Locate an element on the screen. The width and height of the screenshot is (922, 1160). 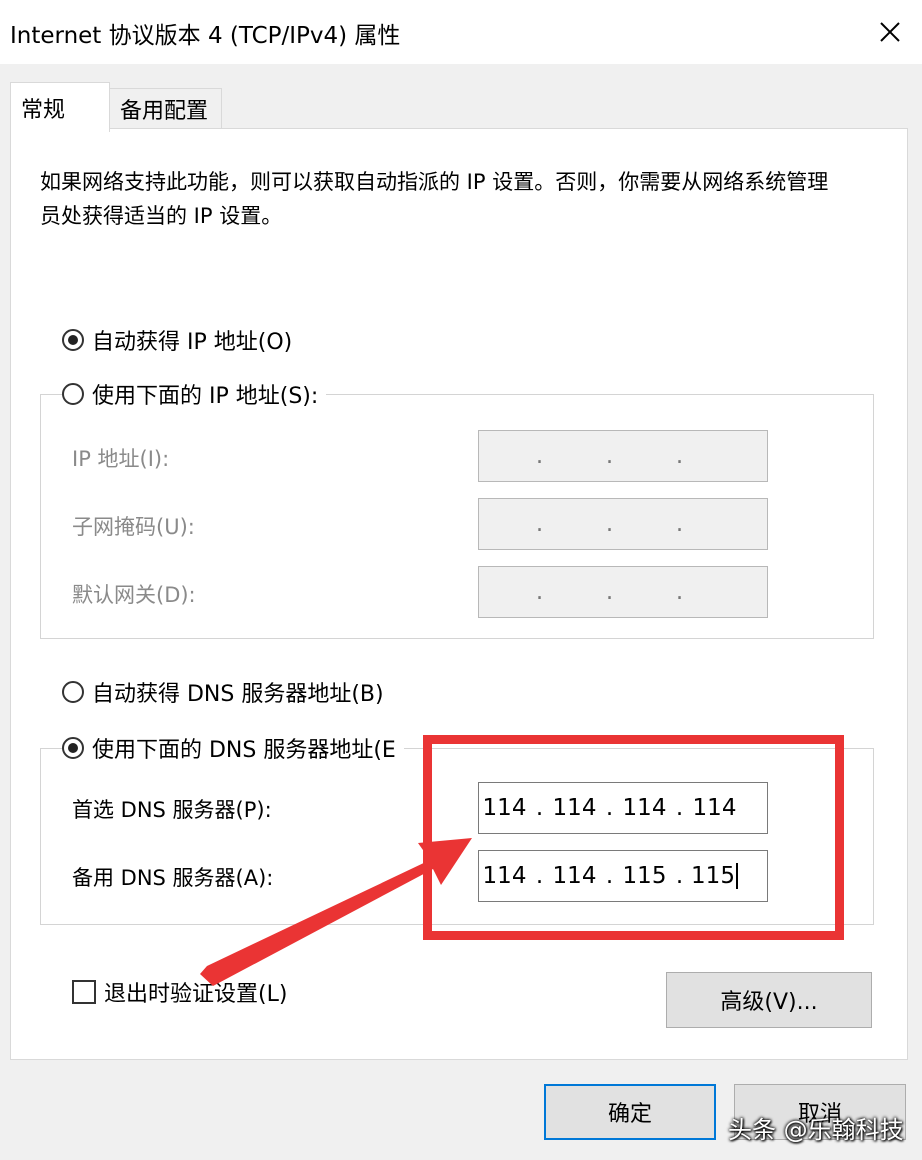
alternate-dns-input: 114. 114. 115. 115 is located at coordinates (623, 876).